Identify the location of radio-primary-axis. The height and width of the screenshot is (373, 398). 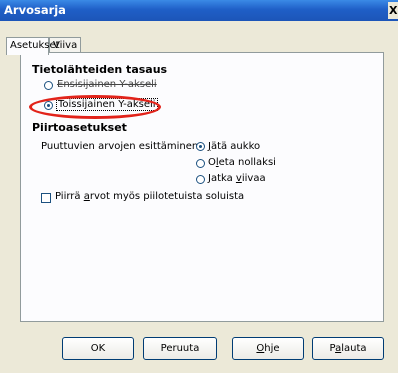
(48, 85).